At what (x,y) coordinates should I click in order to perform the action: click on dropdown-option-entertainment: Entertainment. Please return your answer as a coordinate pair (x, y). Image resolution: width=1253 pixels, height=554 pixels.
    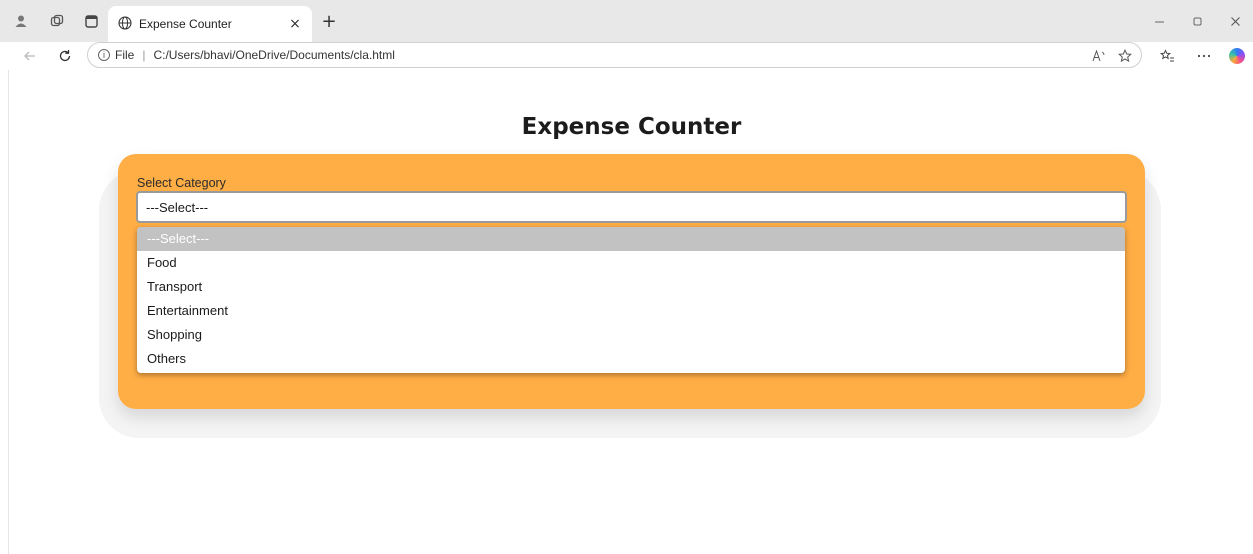
    Looking at the image, I should click on (631, 311).